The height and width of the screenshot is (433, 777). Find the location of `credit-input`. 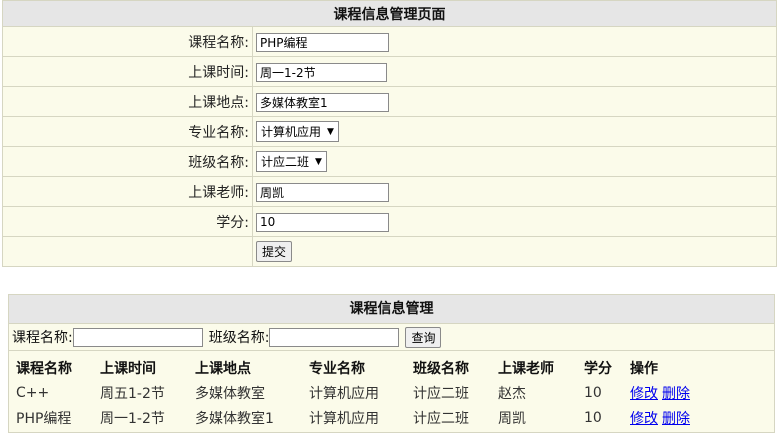

credit-input is located at coordinates (322, 222).